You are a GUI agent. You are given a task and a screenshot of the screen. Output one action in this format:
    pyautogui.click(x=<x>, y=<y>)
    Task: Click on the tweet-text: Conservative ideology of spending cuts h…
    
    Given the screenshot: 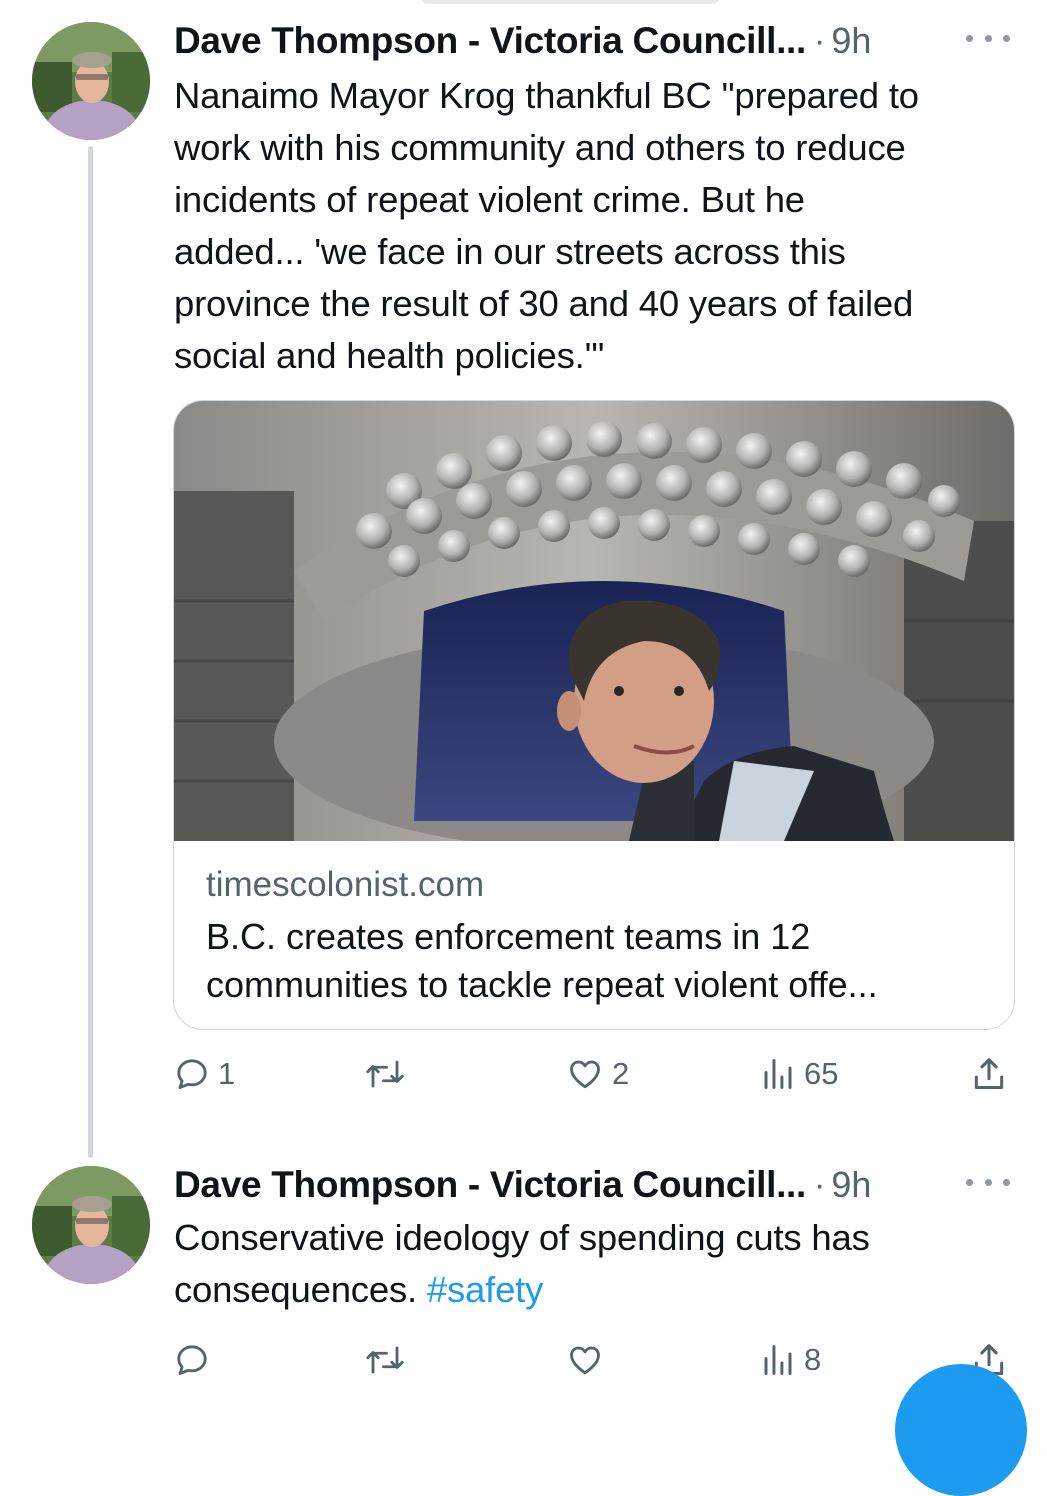 What is the action you would take?
    pyautogui.click(x=599, y=1264)
    